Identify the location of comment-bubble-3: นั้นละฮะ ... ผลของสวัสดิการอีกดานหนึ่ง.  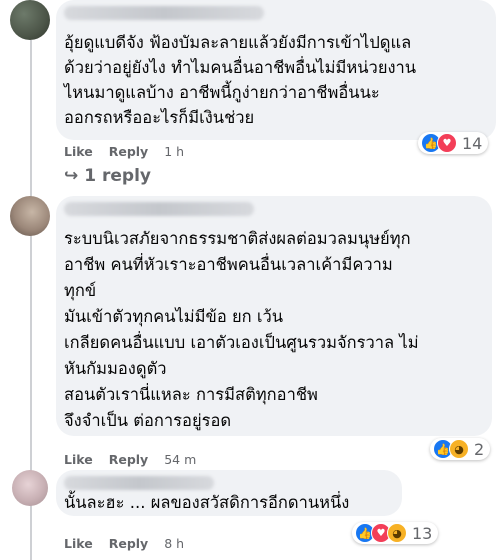
(229, 493).